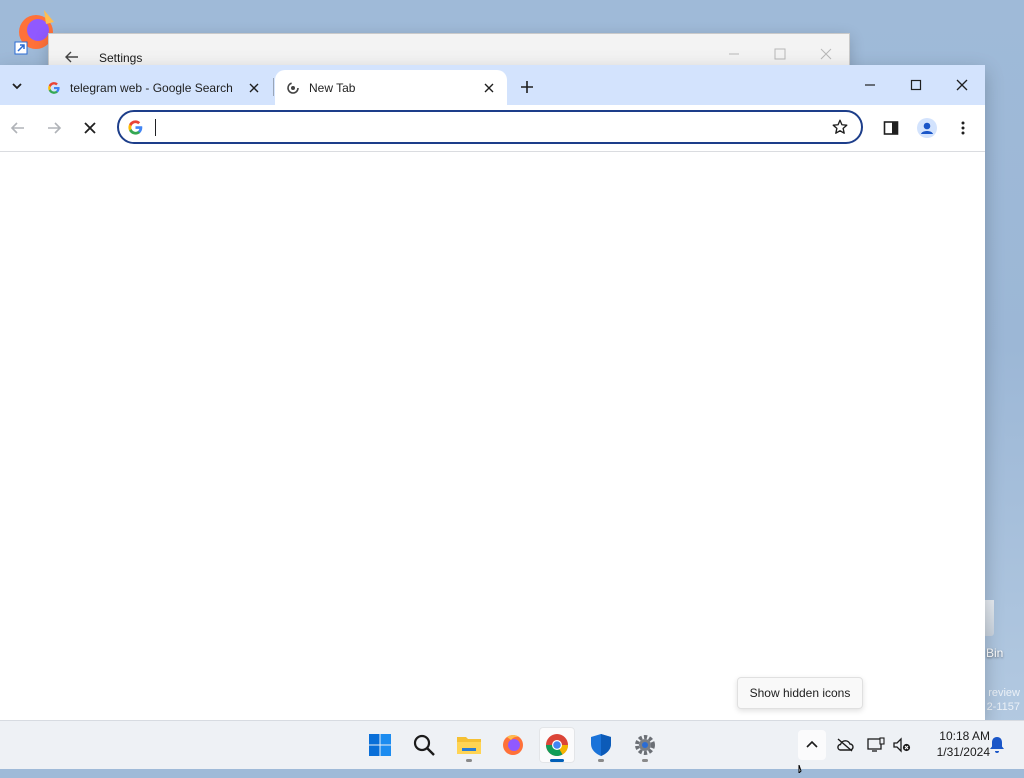 The image size is (1024, 778). I want to click on start-button, so click(380, 745).